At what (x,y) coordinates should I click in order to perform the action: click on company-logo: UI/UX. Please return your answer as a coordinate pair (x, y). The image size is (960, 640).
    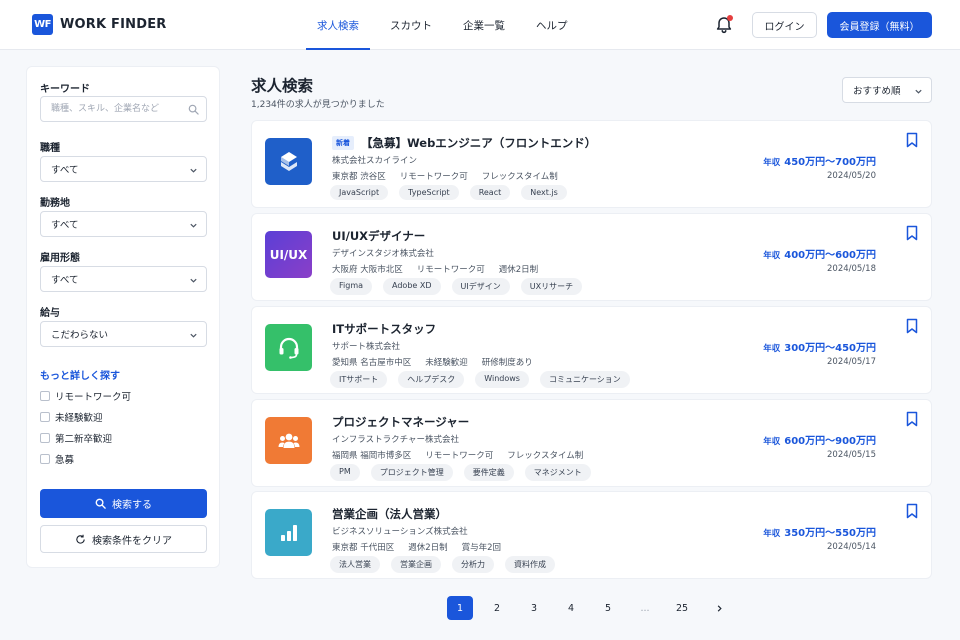
    Looking at the image, I should click on (288, 254).